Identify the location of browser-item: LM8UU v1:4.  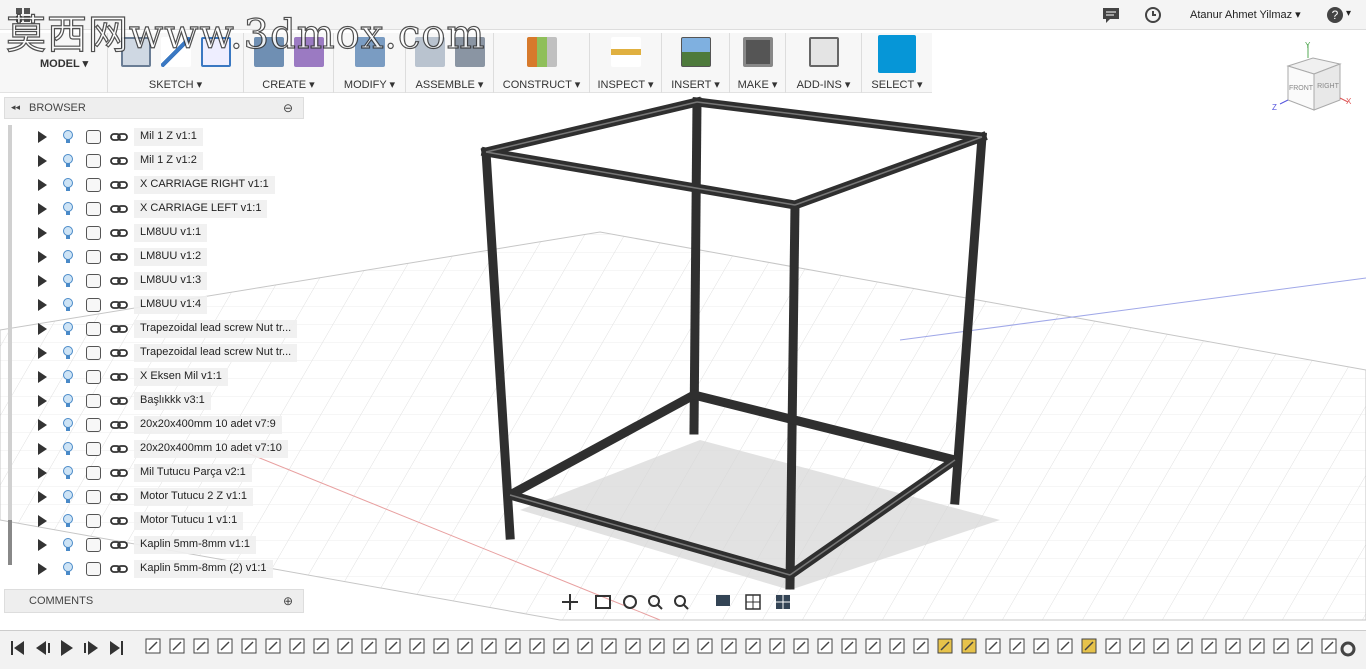
(152, 305).